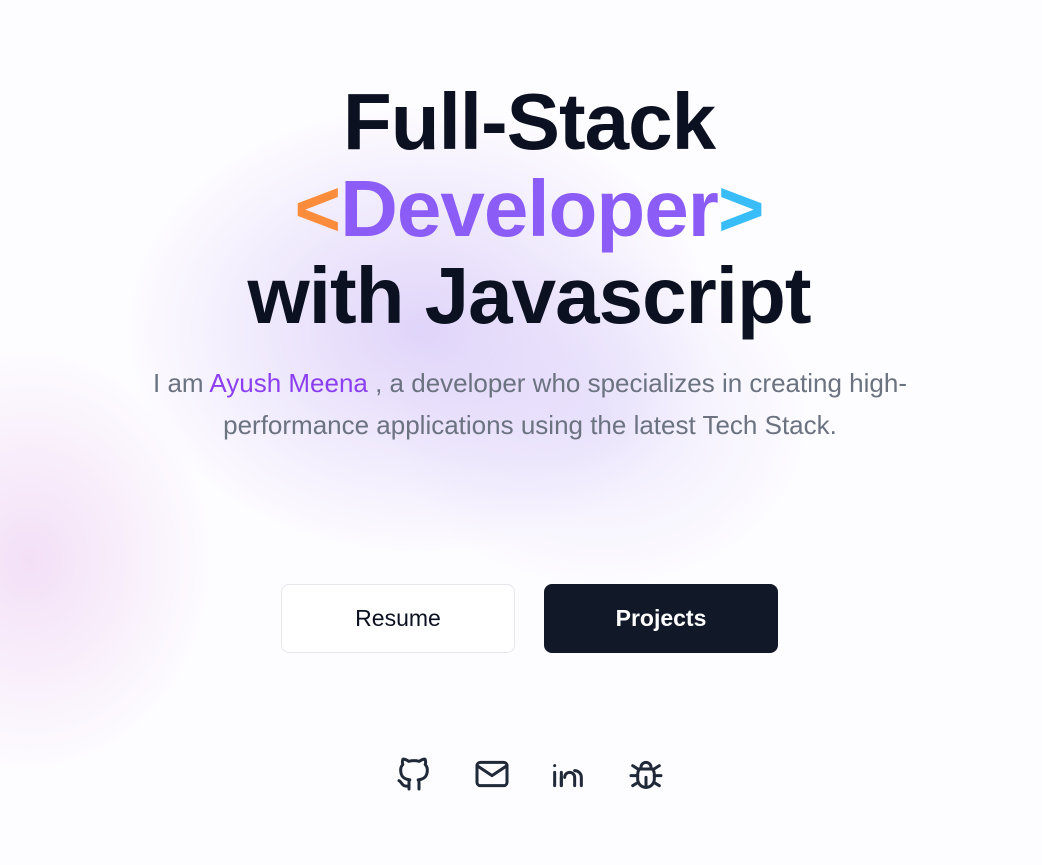  I want to click on bracket-close: >, so click(741, 208).